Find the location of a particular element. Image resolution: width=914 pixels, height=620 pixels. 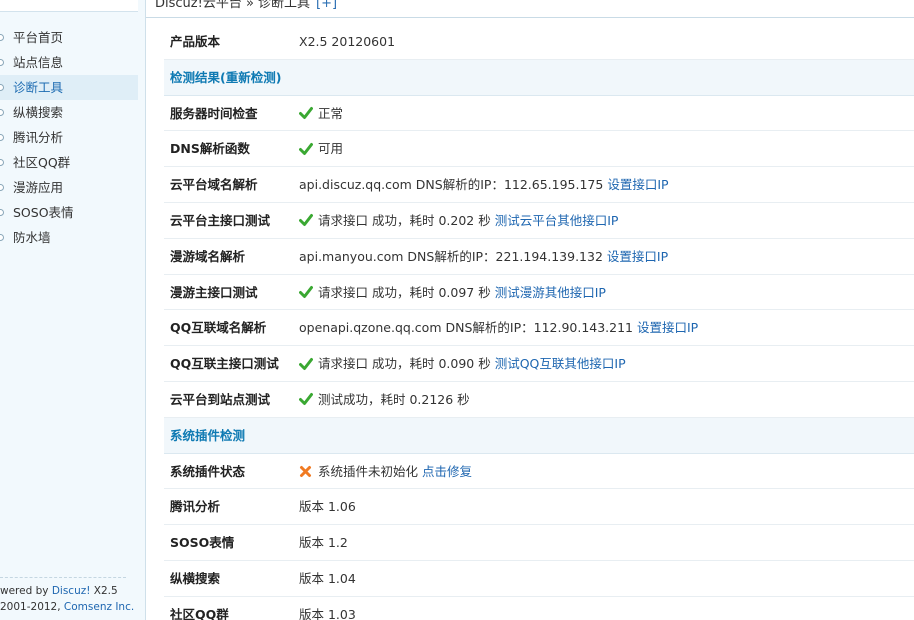

sidebar-top-bar is located at coordinates (69, 6).